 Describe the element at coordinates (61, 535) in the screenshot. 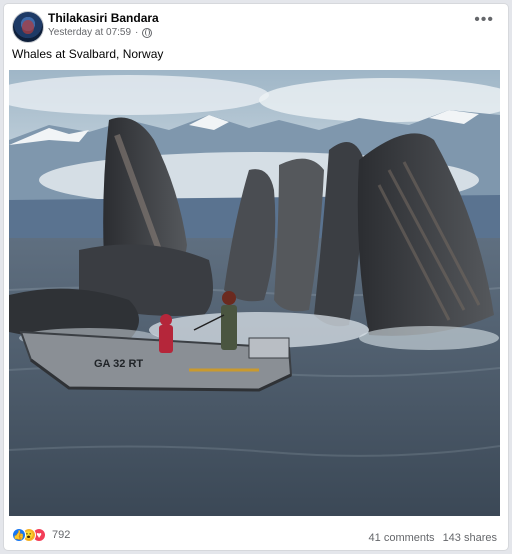

I see `reaction-count: 792` at that location.